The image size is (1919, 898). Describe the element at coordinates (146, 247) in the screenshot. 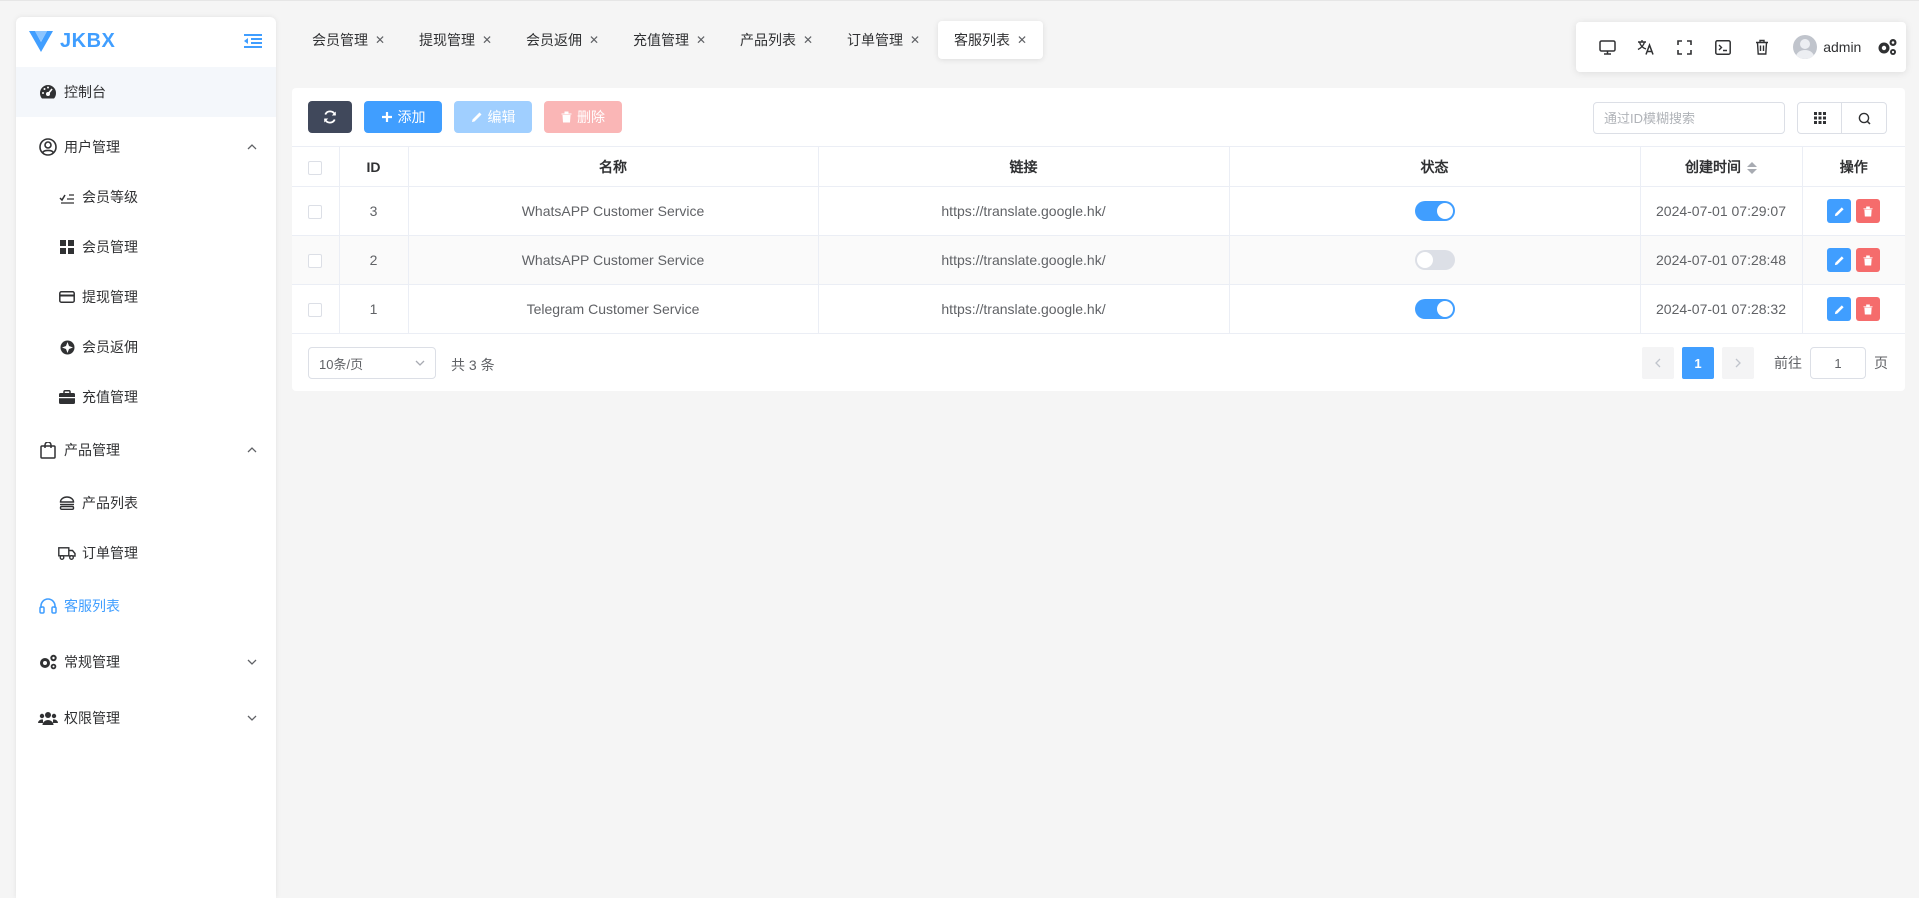

I see `submenu-member-management: 会员管理` at that location.